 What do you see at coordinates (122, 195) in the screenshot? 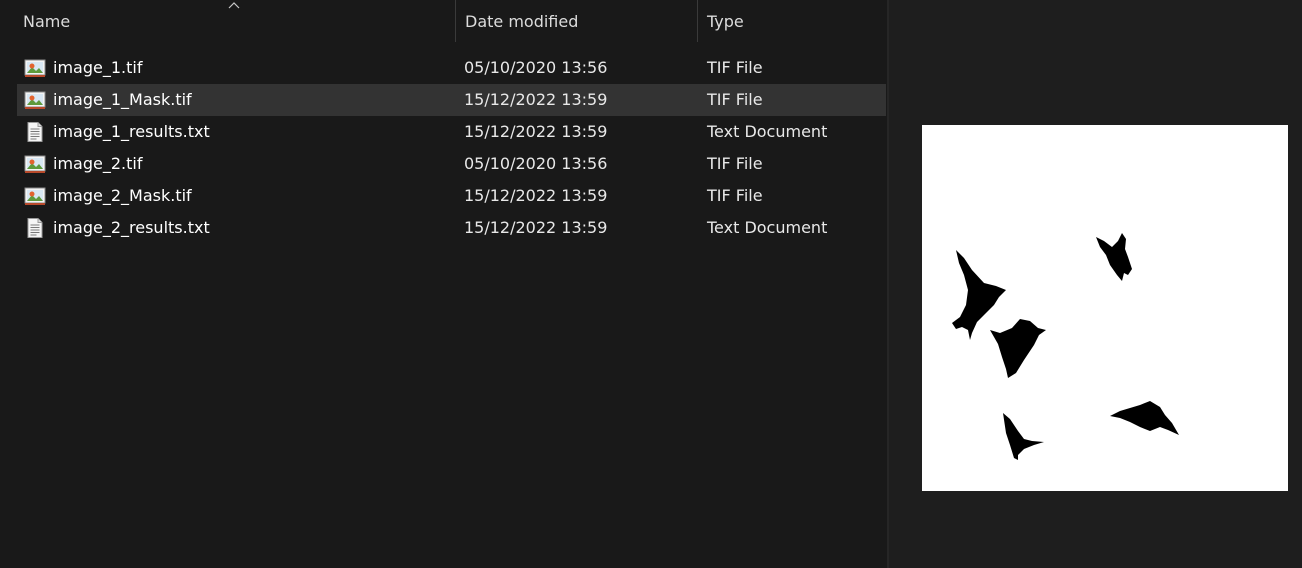
I see `file-name: image_2_Mask.tif` at bounding box center [122, 195].